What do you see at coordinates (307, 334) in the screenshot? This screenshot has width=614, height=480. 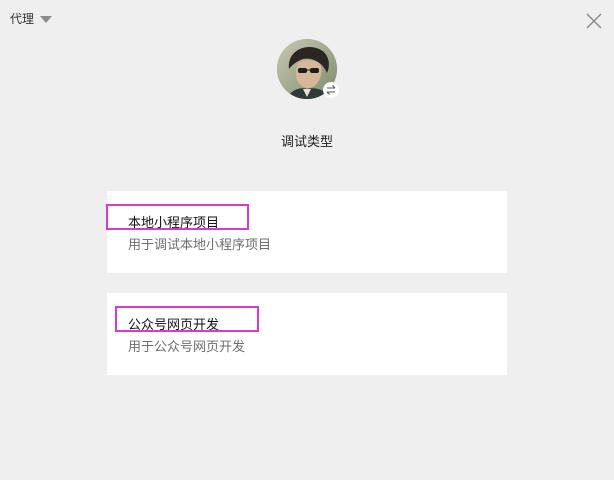 I see `option-official-account-web: 公众号网页开发 用于公众号网页开发` at bounding box center [307, 334].